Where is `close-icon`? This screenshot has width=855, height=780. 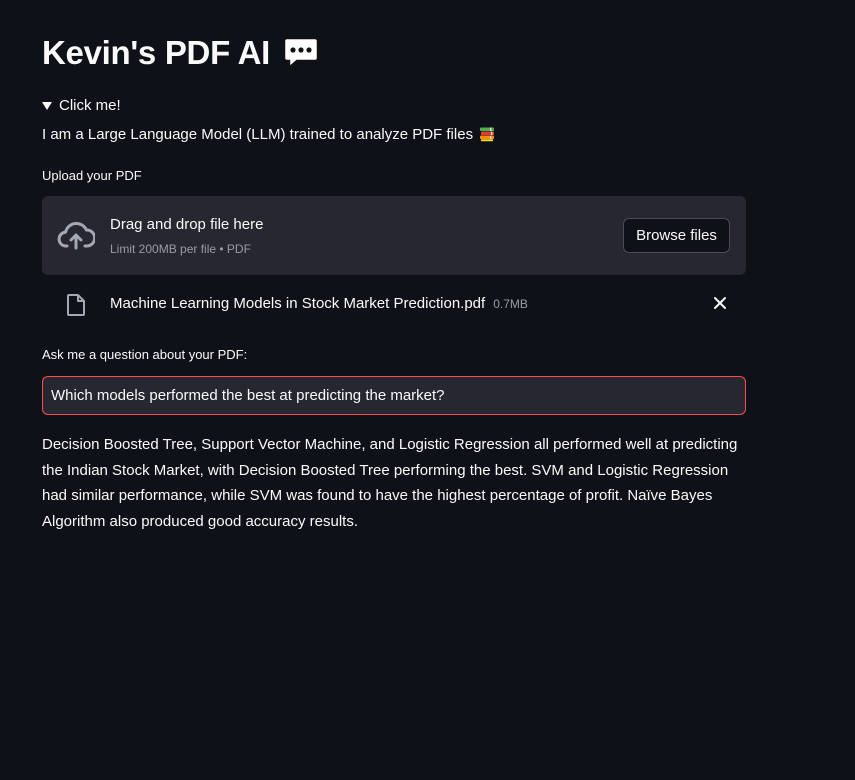
close-icon is located at coordinates (720, 303).